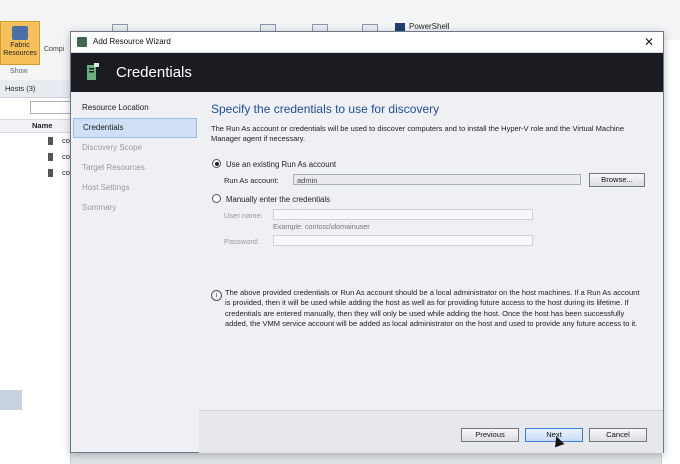  What do you see at coordinates (437, 179) in the screenshot?
I see `run-as-account-field: admin` at bounding box center [437, 179].